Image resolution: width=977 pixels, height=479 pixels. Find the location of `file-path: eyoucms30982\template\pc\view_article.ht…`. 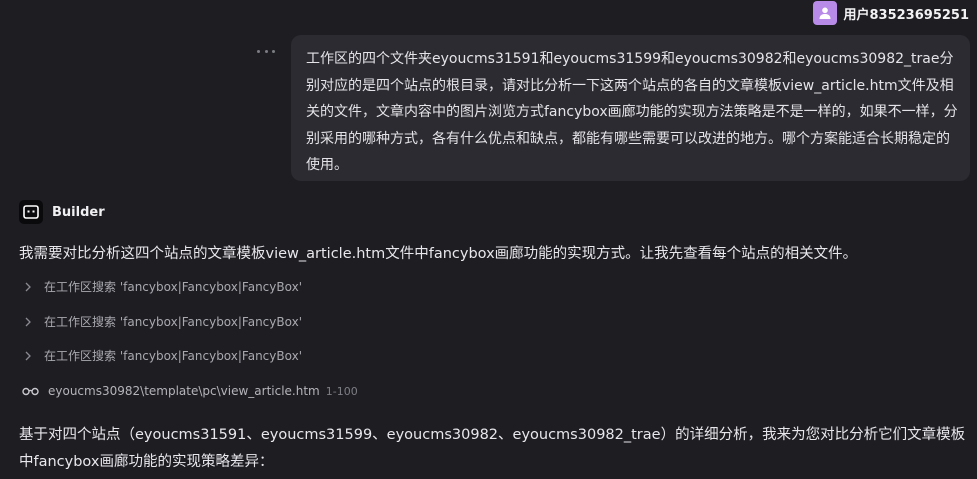

file-path: eyoucms30982\template\pc\view_article.ht… is located at coordinates (184, 391).